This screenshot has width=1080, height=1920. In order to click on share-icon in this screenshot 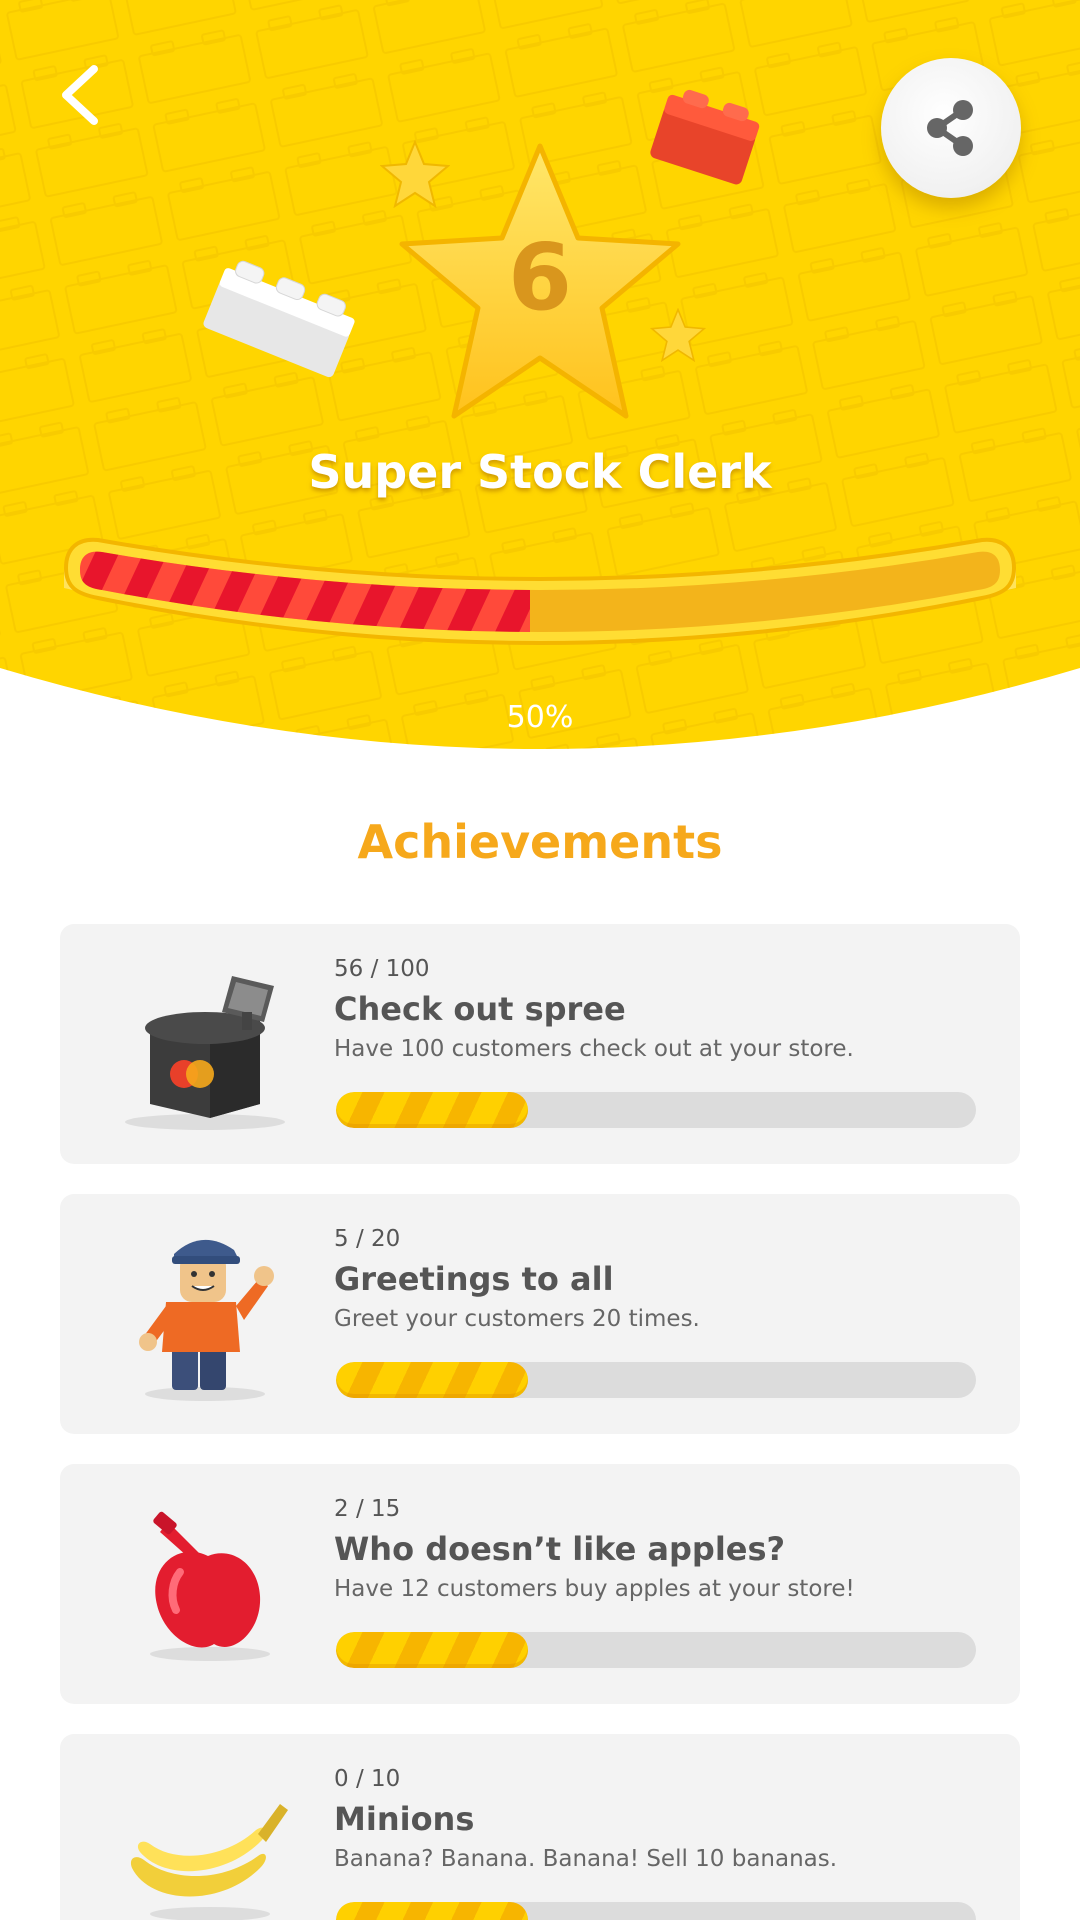, I will do `click(950, 128)`.